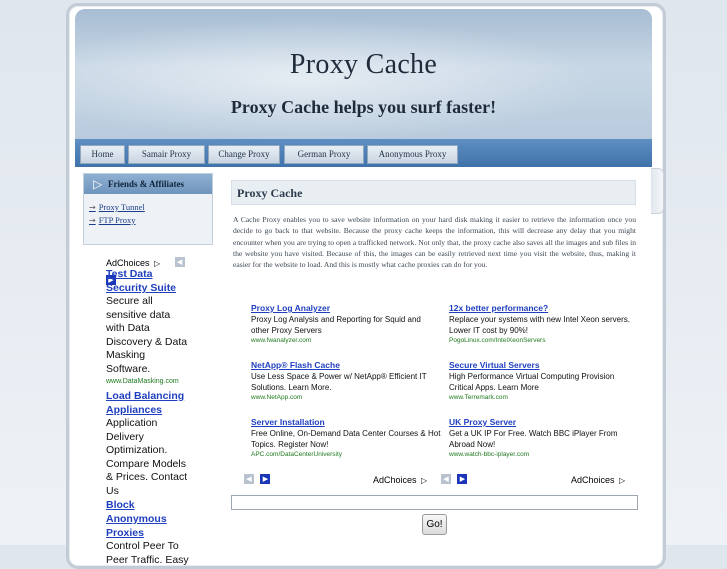  I want to click on side-ad-header: AdChoices ▷ ◀▶, so click(148, 269).